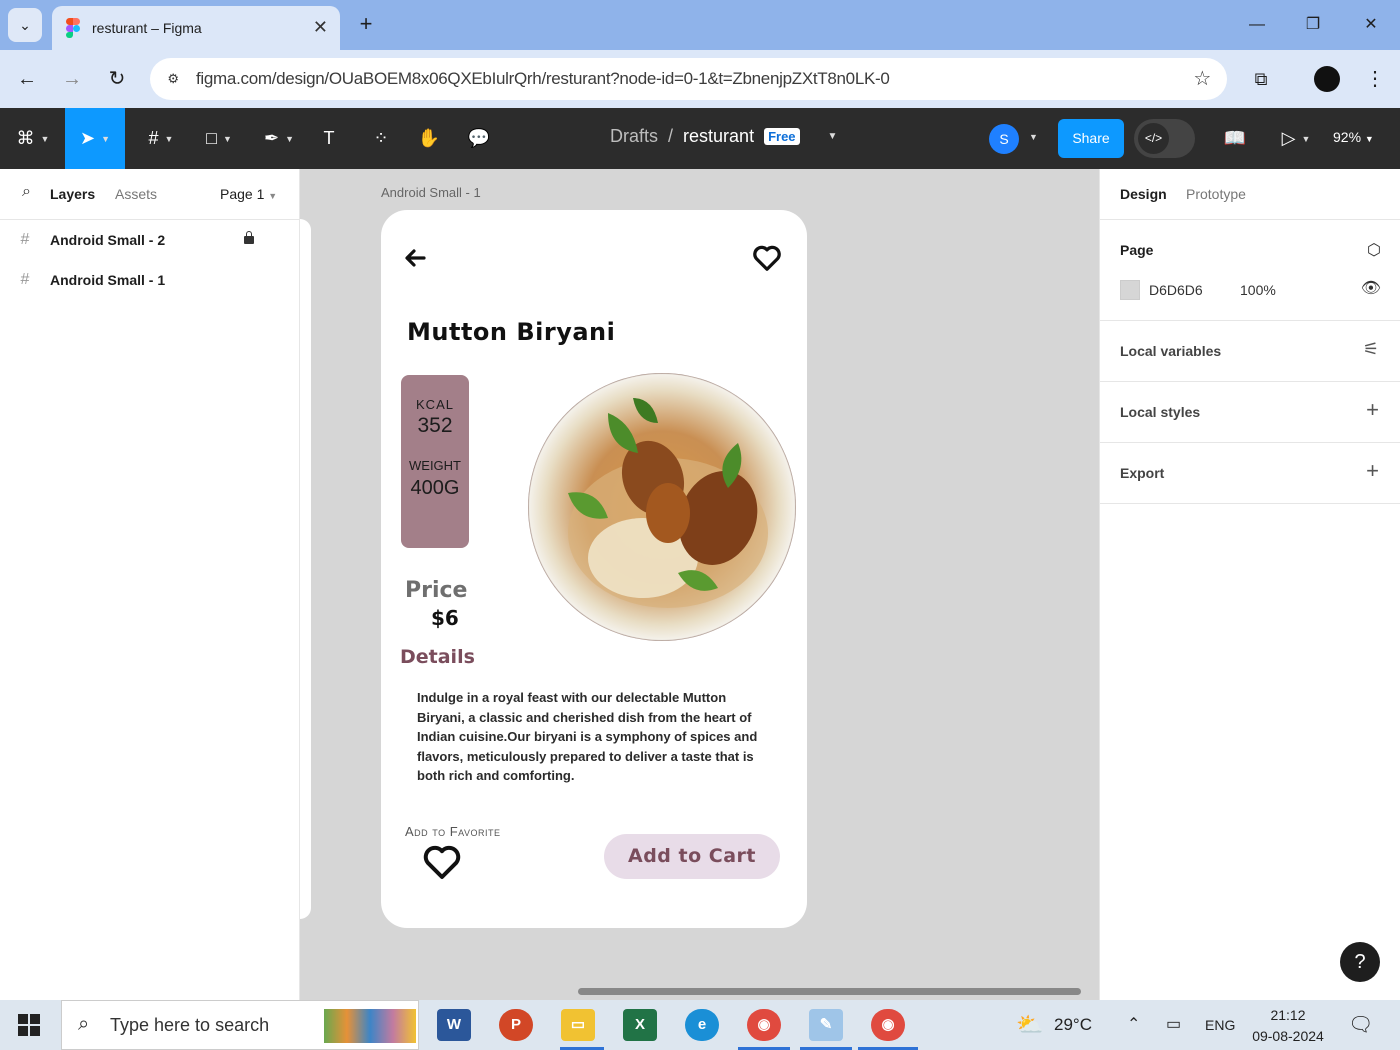 This screenshot has height=1050, width=1400. I want to click on zoom-level: 92% ▼, so click(1353, 137).